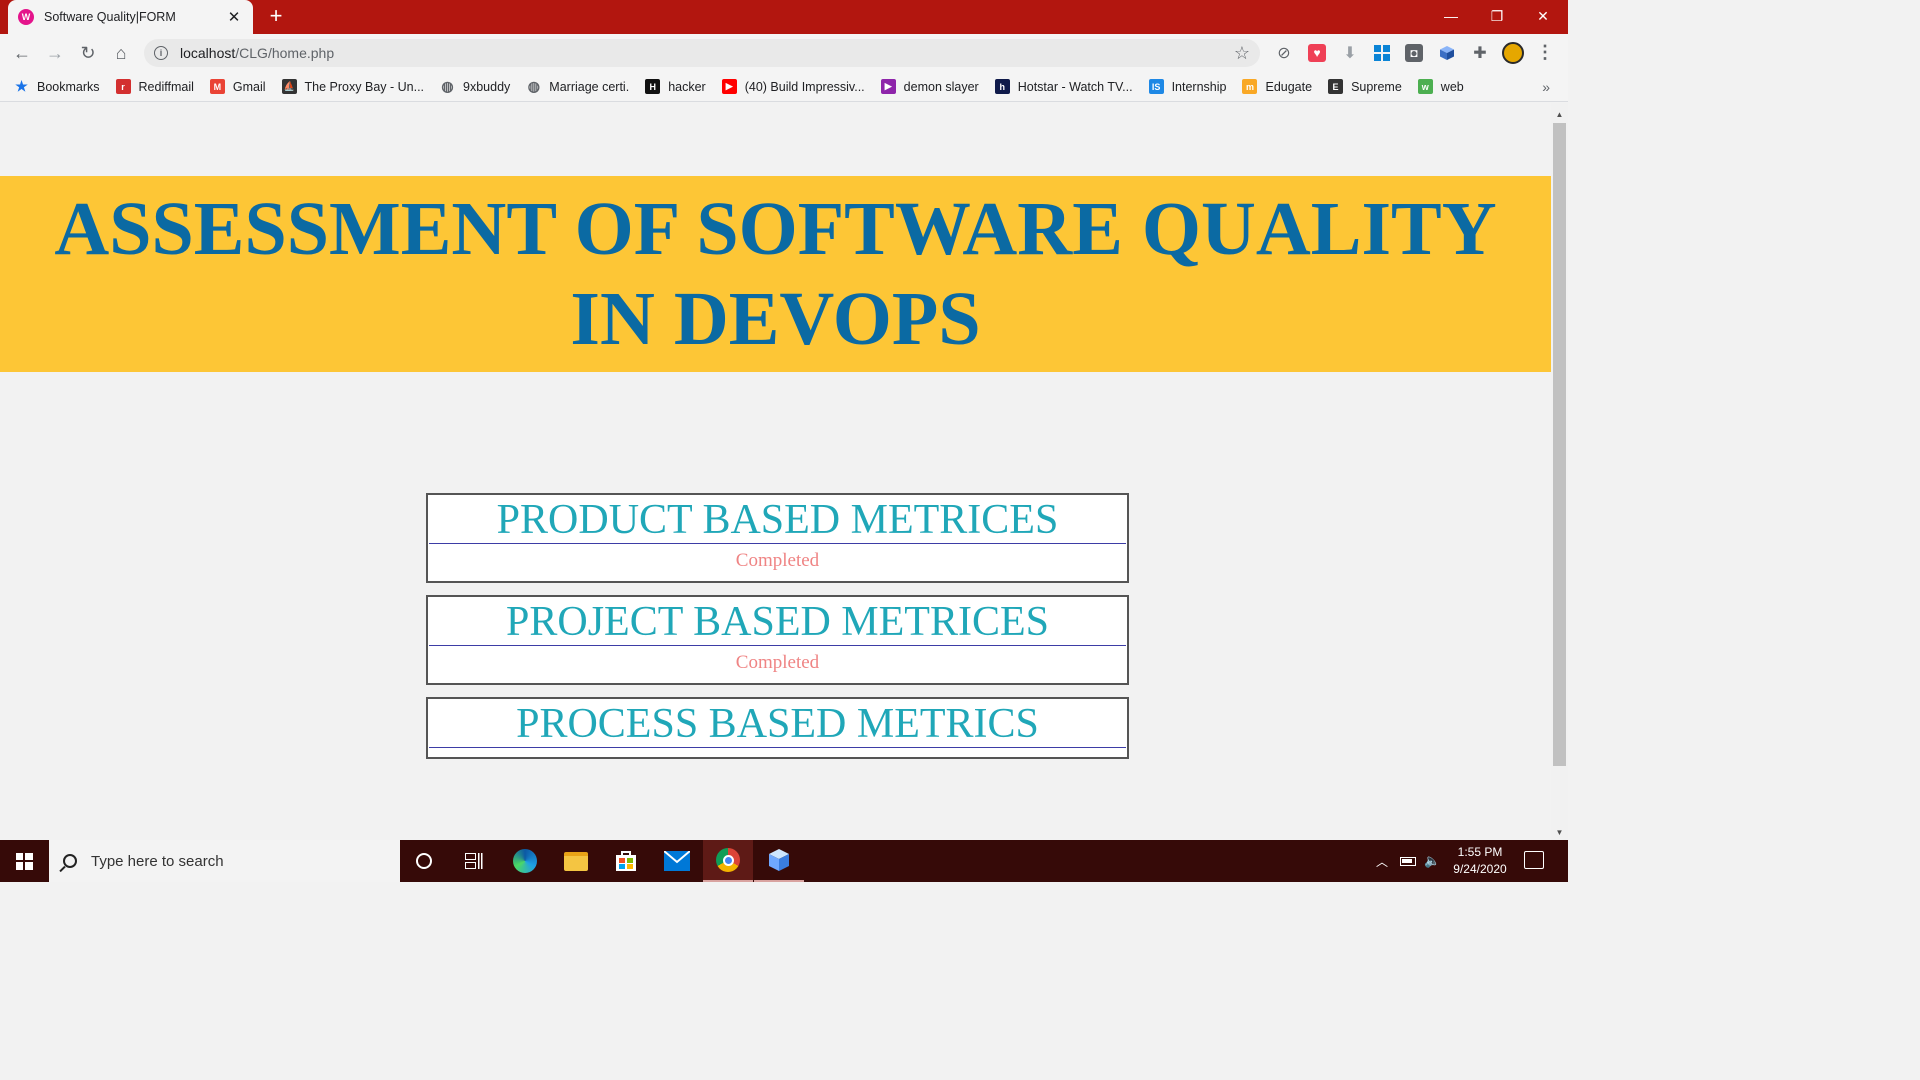 This screenshot has height=1080, width=1920. Describe the element at coordinates (941, 86) in the screenshot. I see `bookmark-label: demon slayer` at that location.